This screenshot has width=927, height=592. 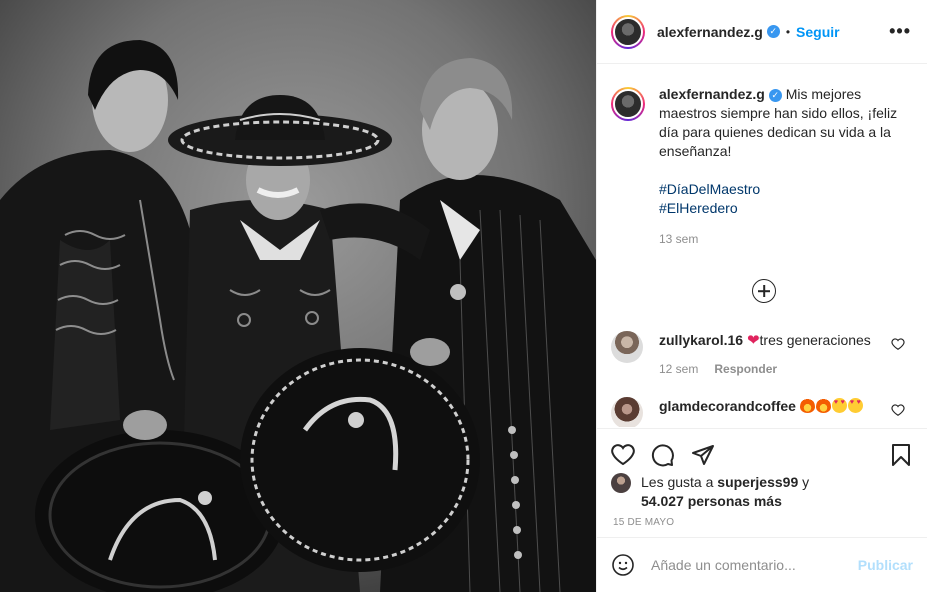 I want to click on caption-username: alexfernandez.g, so click(x=712, y=94).